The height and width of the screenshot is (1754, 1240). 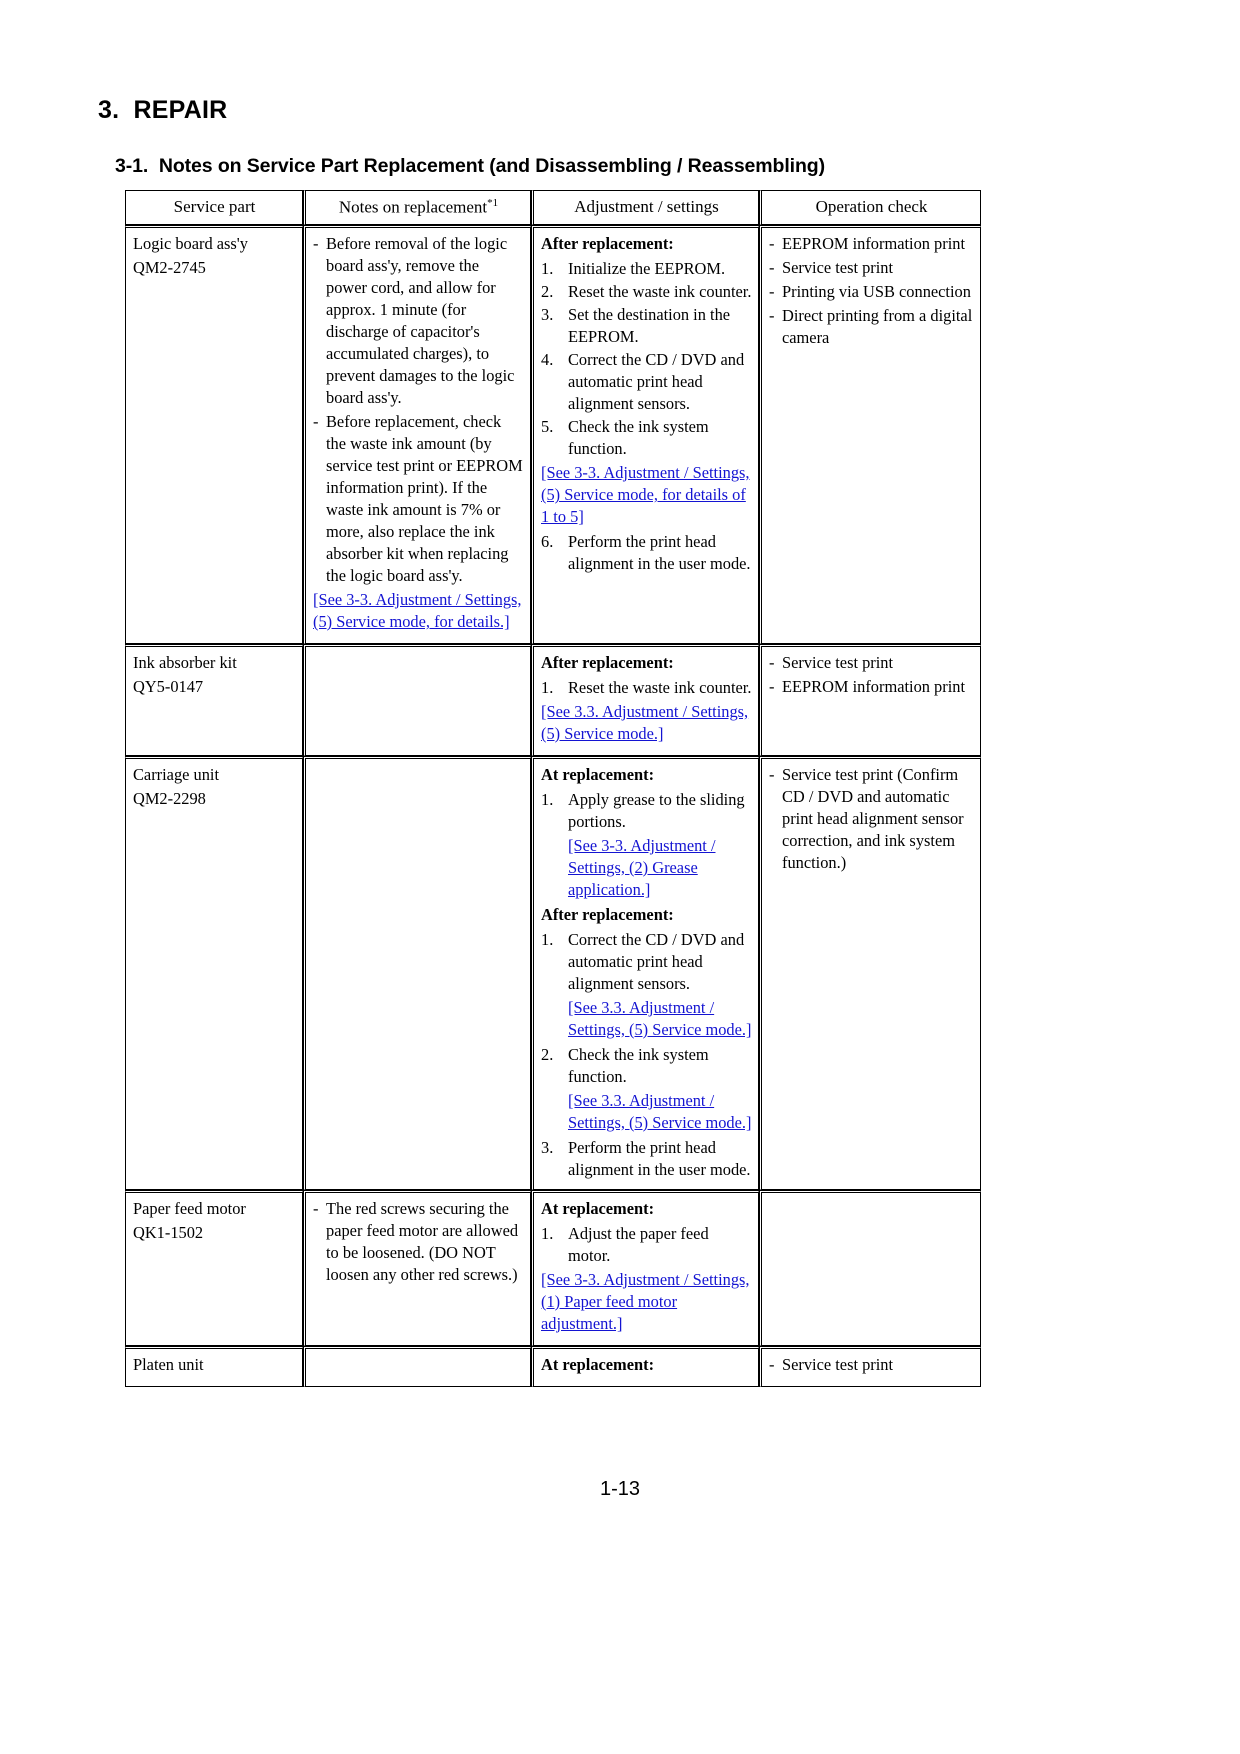 I want to click on step-text: Initialize the EEPROM., so click(x=647, y=269).